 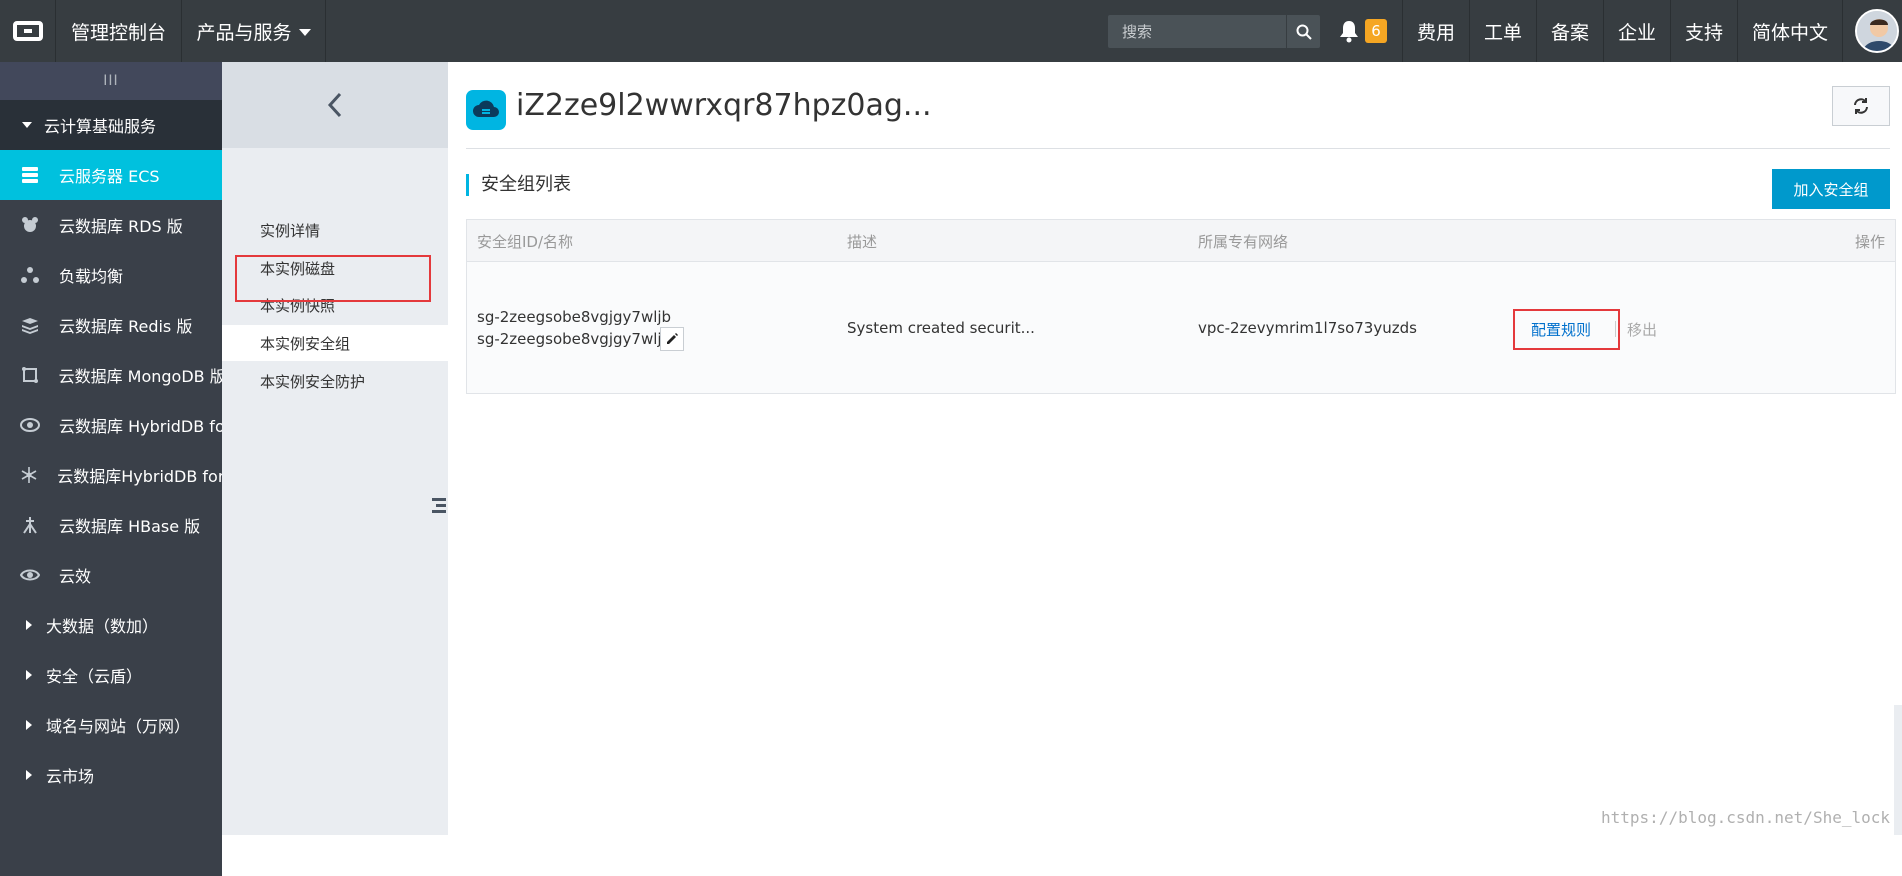 I want to click on back-button, so click(x=335, y=105).